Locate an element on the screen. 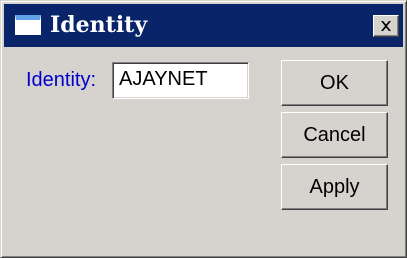 This screenshot has height=258, width=407. ok-button: OK is located at coordinates (334, 83).